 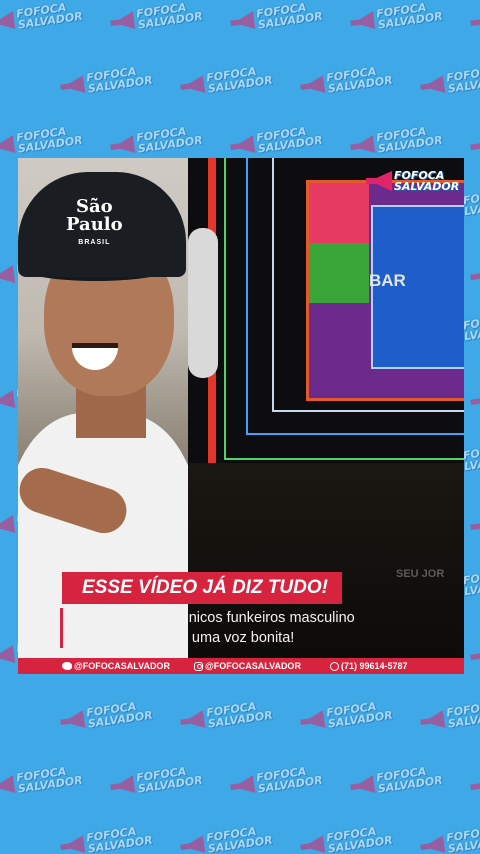 What do you see at coordinates (339, 273) in the screenshot?
I see `screen-block-green` at bounding box center [339, 273].